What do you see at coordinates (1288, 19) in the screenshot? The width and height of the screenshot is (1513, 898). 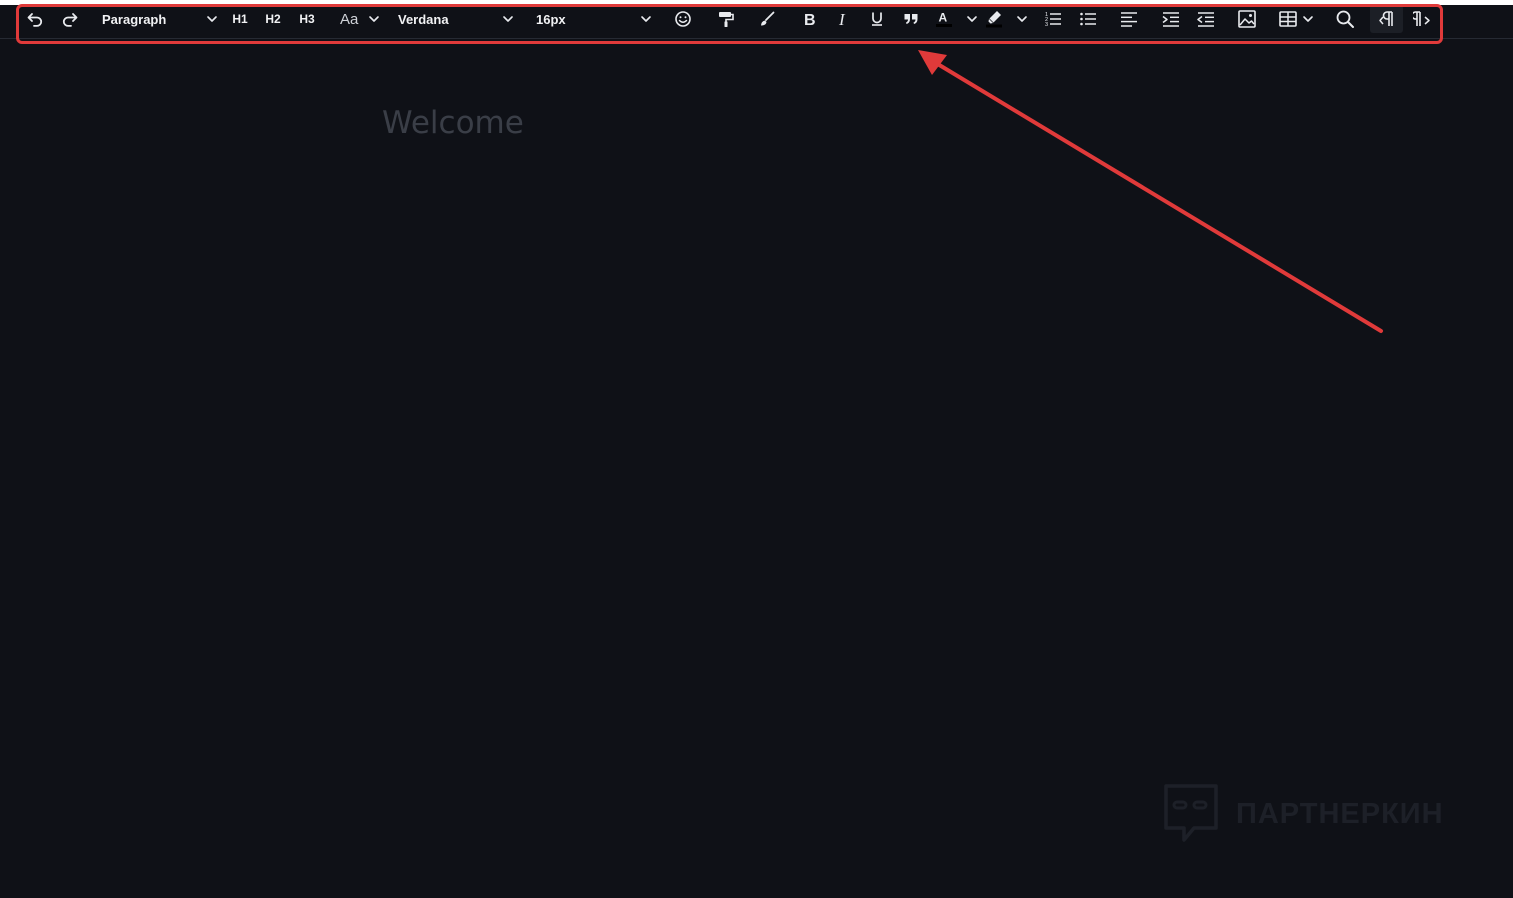 I see `table-icon` at bounding box center [1288, 19].